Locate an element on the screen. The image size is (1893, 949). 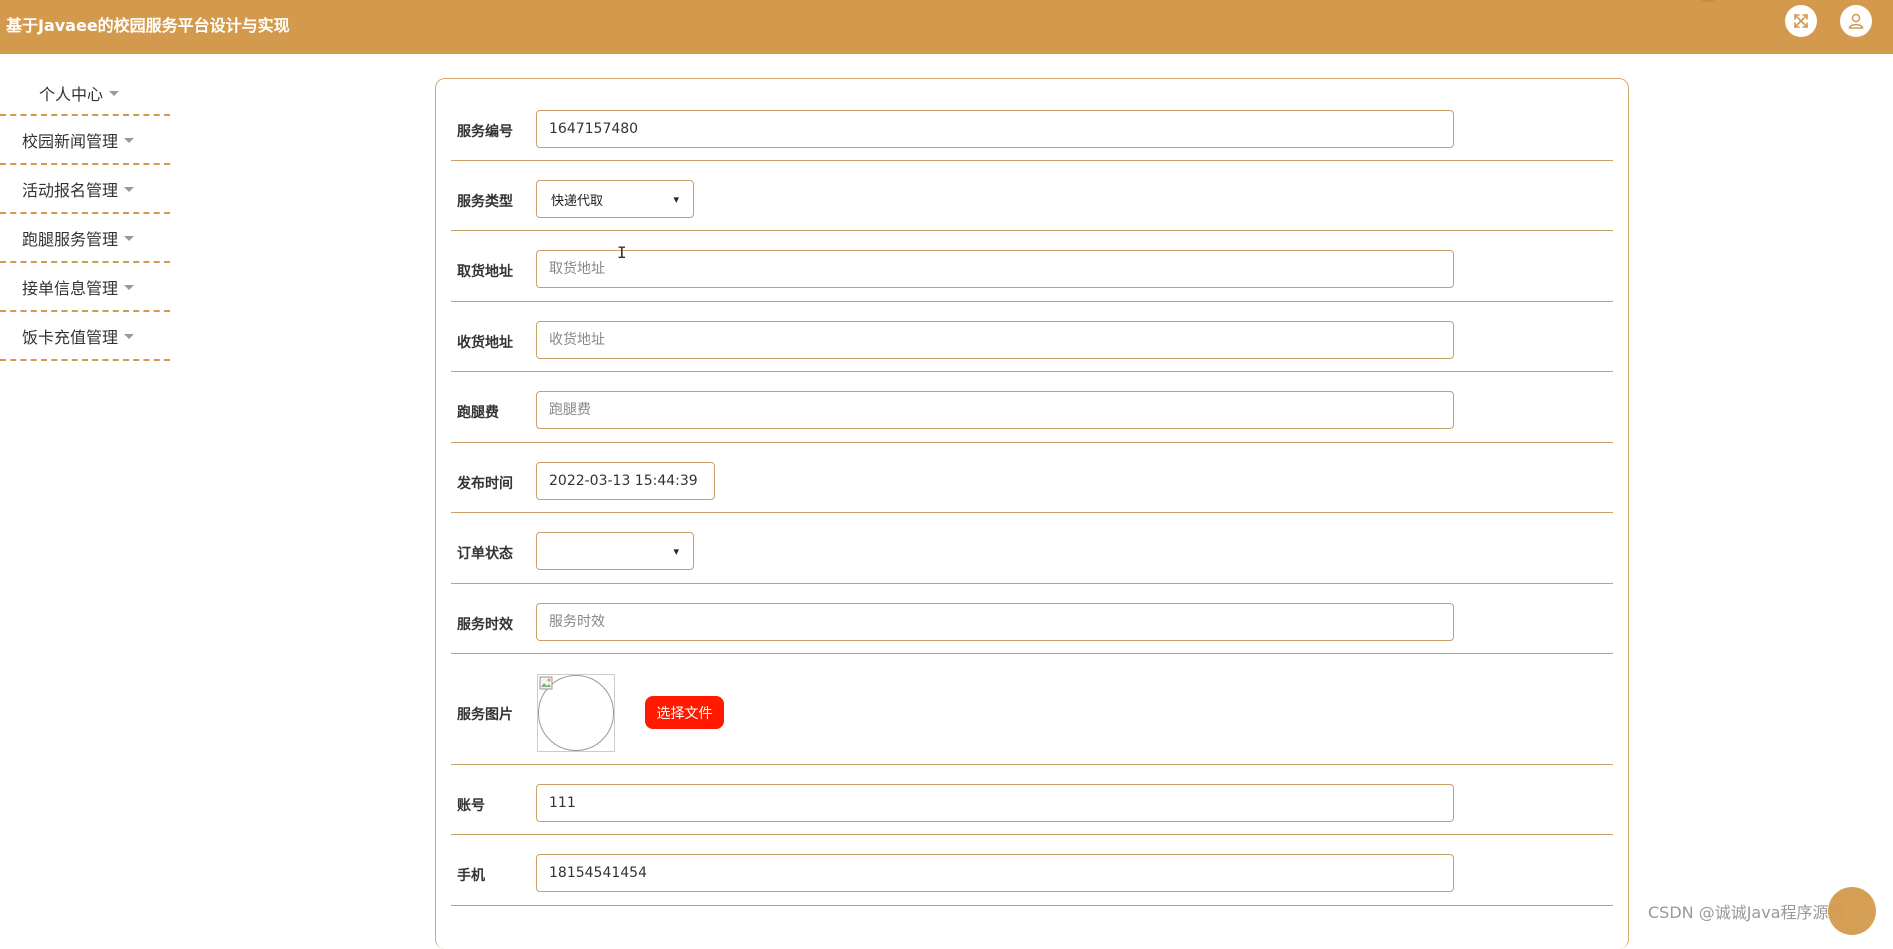
form-row-service-image: 服务图片 选择文件 is located at coordinates (1032, 709).